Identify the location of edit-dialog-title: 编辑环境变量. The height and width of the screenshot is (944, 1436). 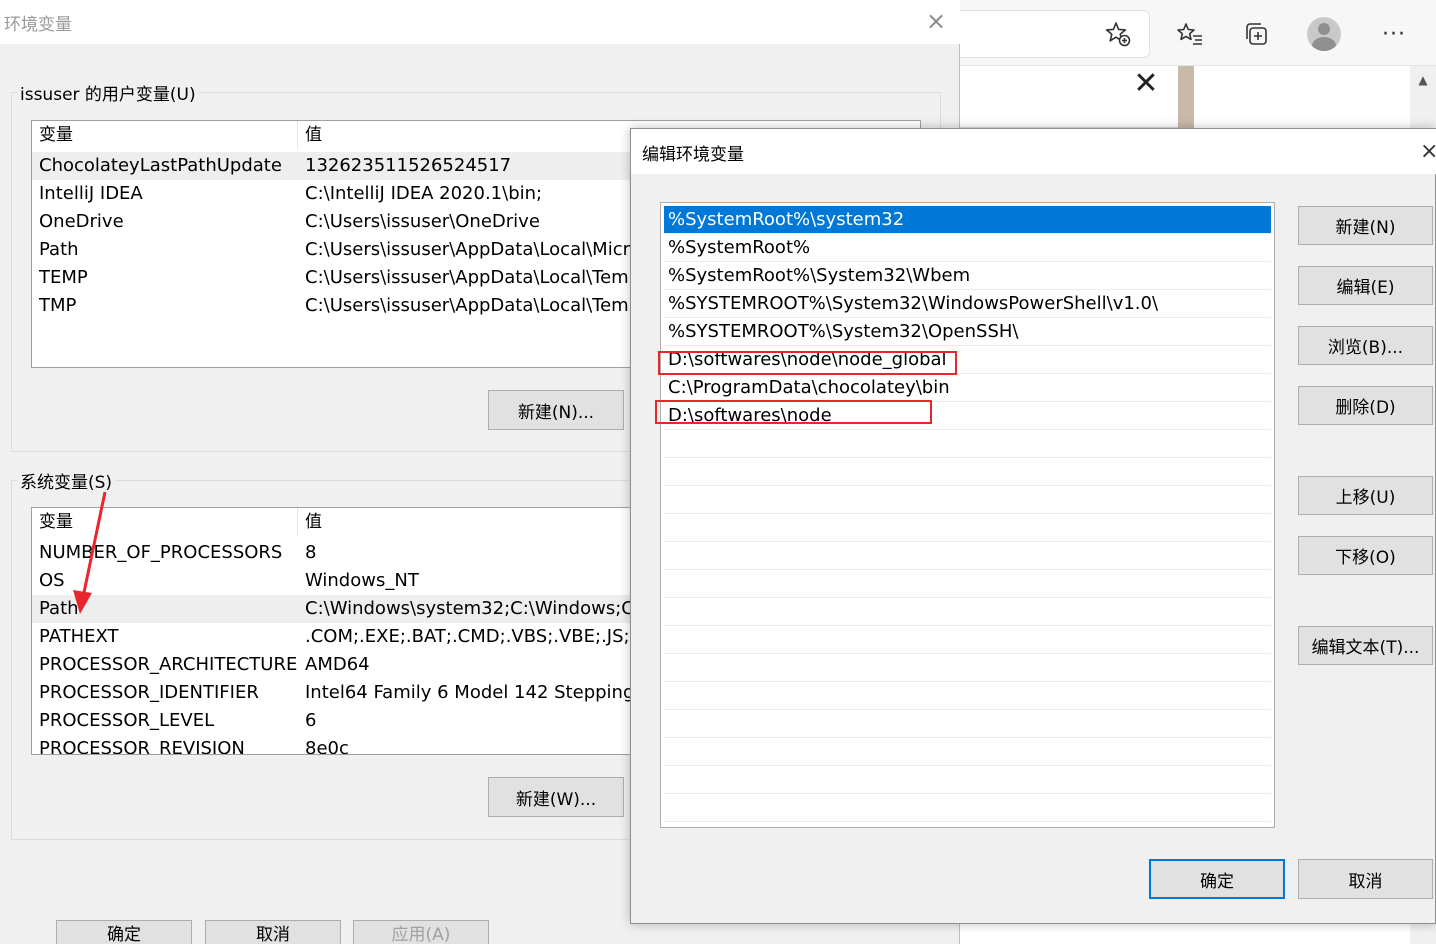
(693, 155).